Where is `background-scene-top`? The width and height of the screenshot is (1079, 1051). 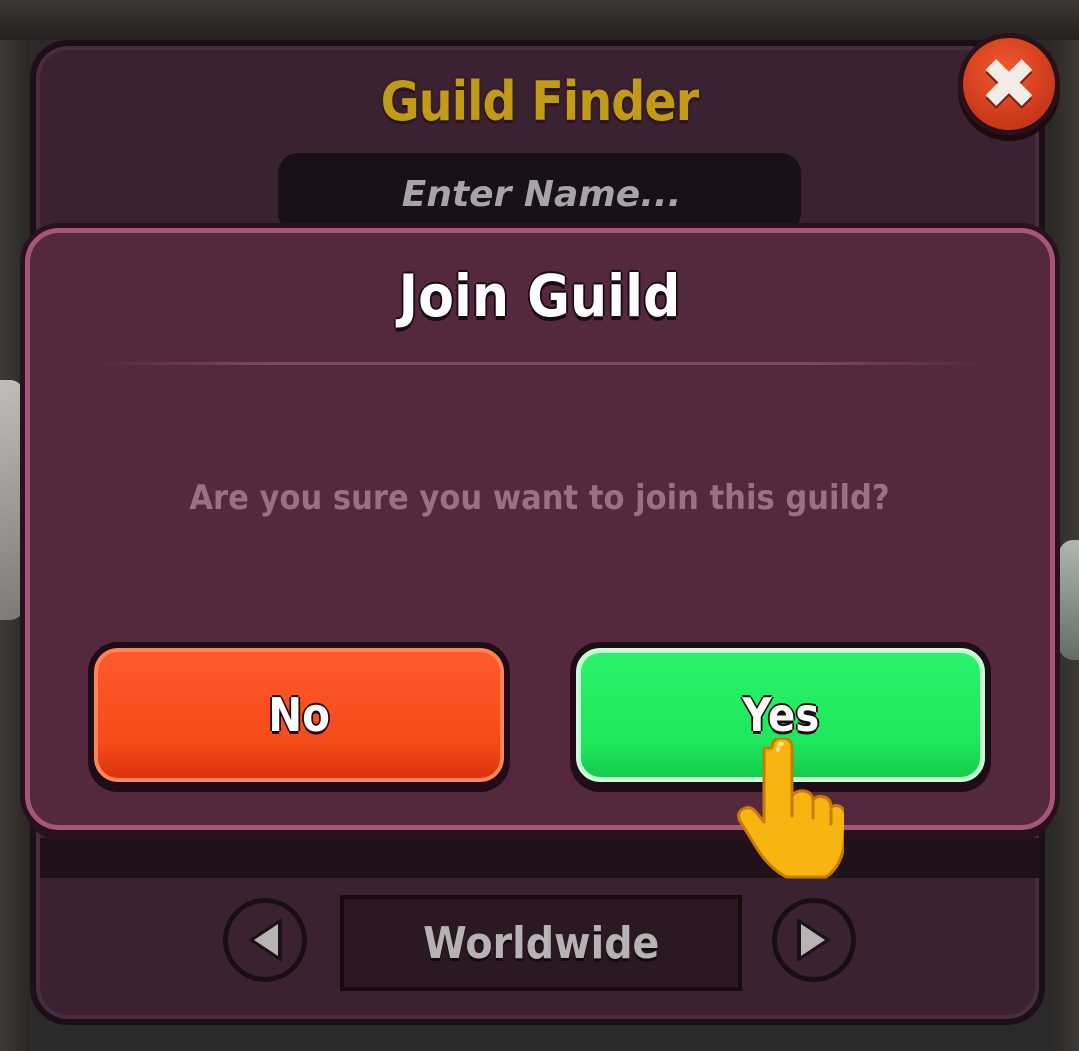 background-scene-top is located at coordinates (539, 20).